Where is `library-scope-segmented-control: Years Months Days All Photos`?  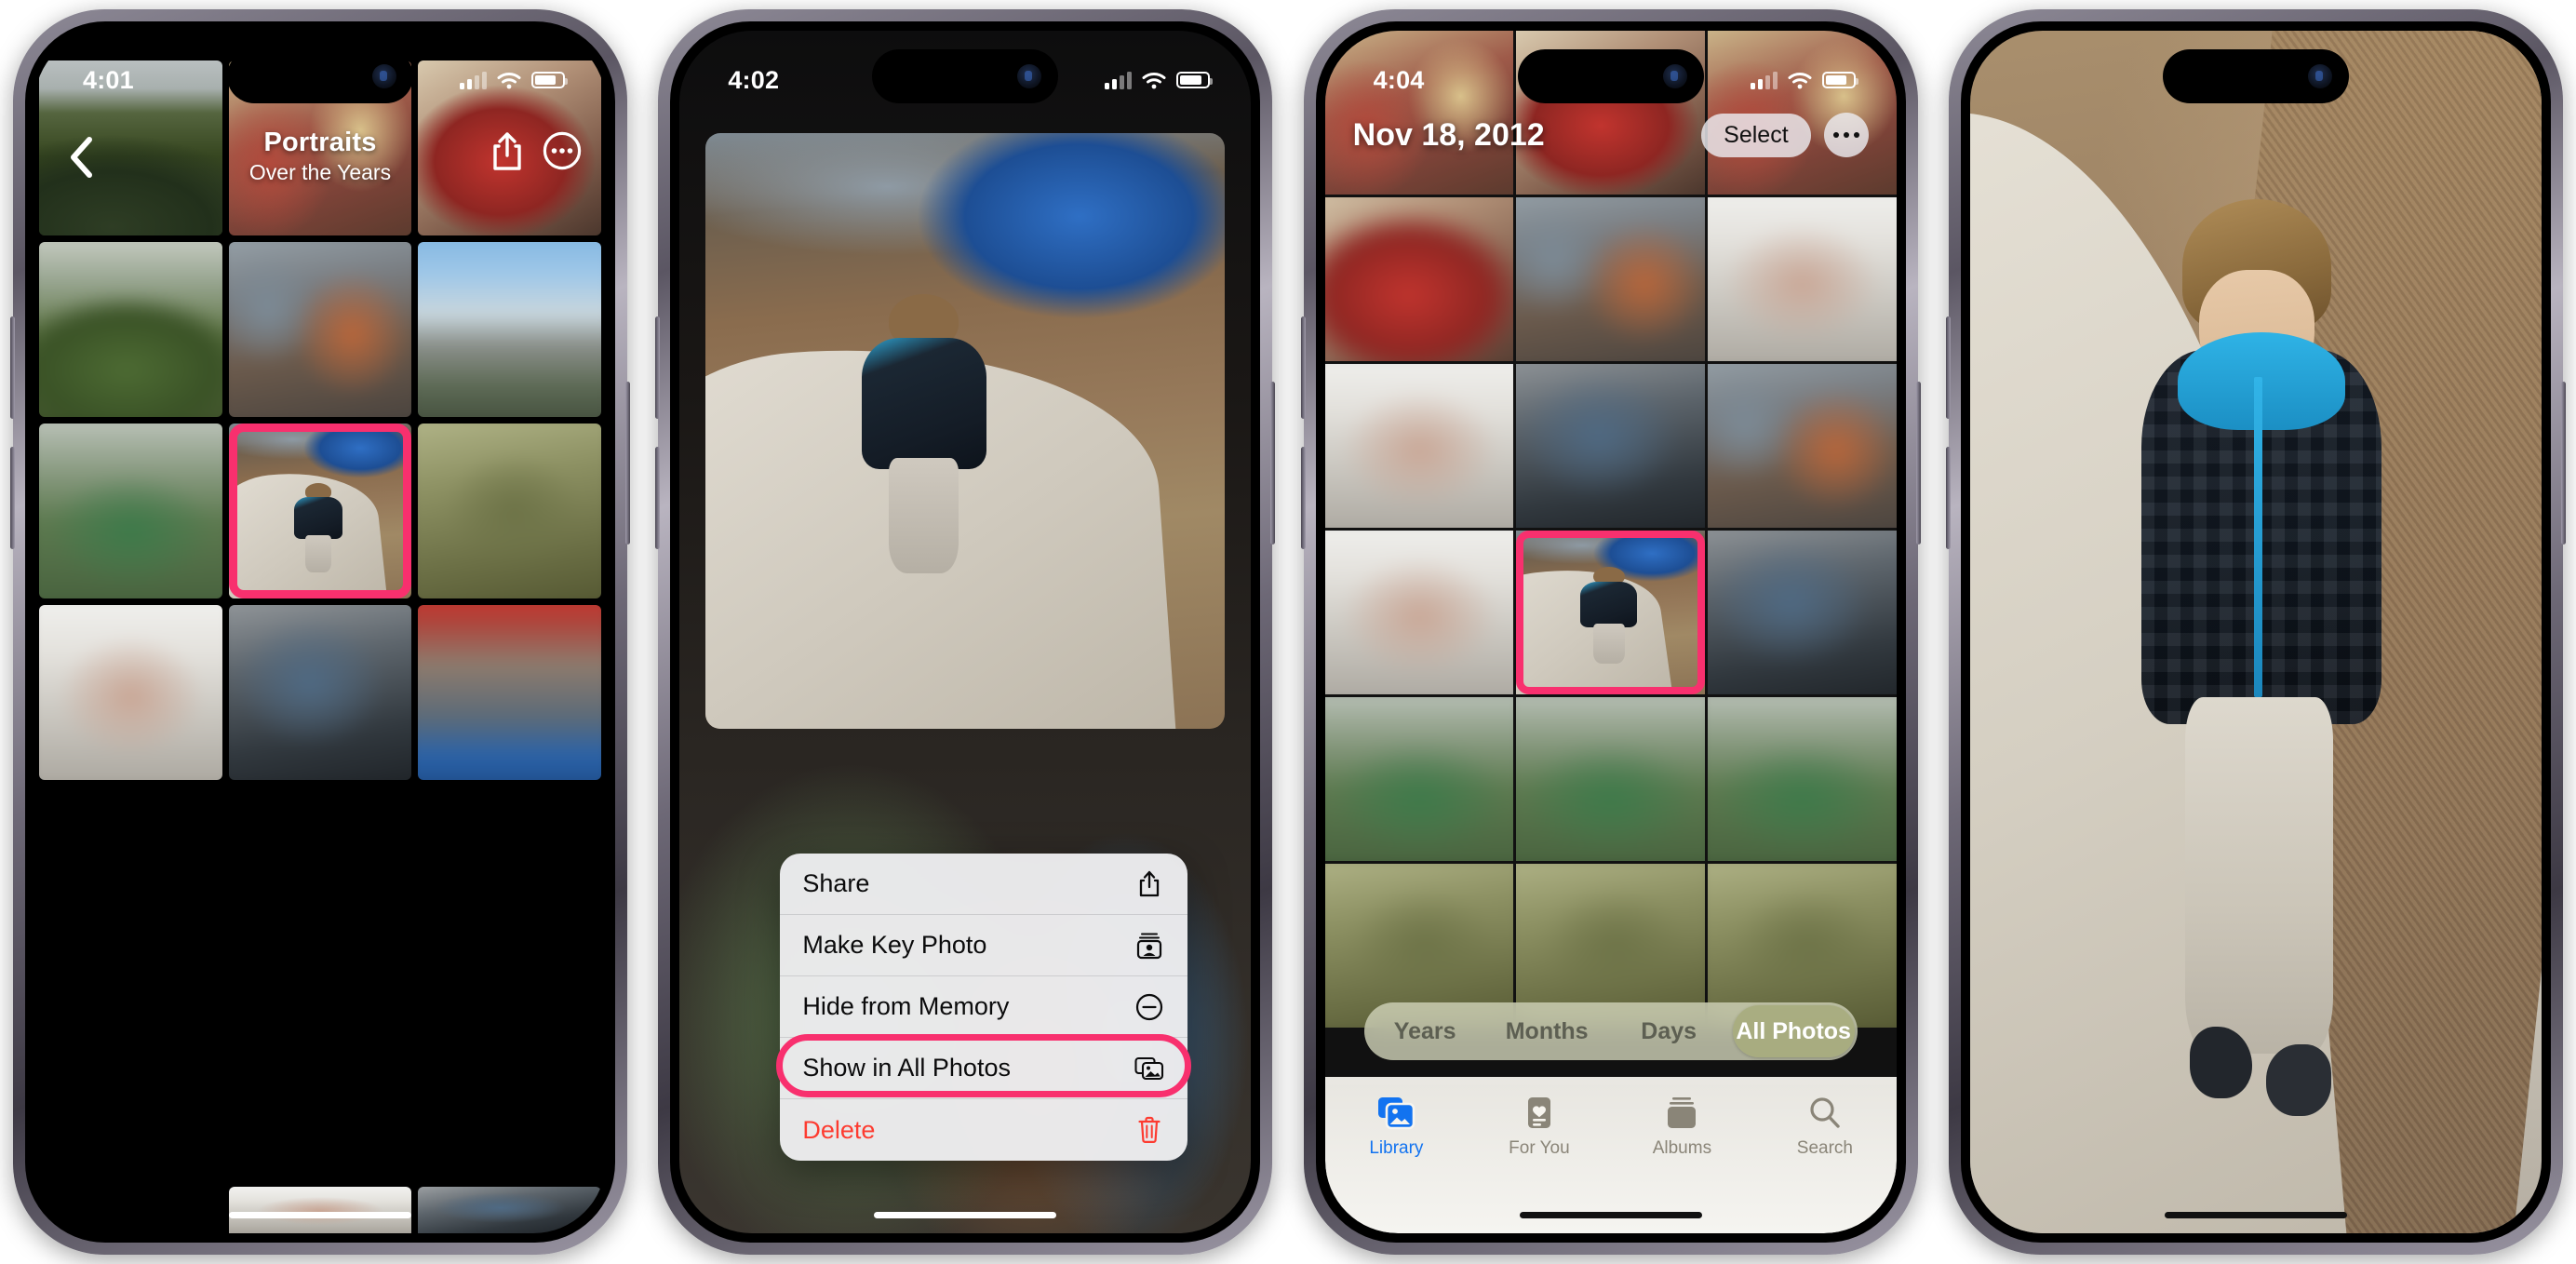 library-scope-segmented-control: Years Months Days All Photos is located at coordinates (1610, 1031).